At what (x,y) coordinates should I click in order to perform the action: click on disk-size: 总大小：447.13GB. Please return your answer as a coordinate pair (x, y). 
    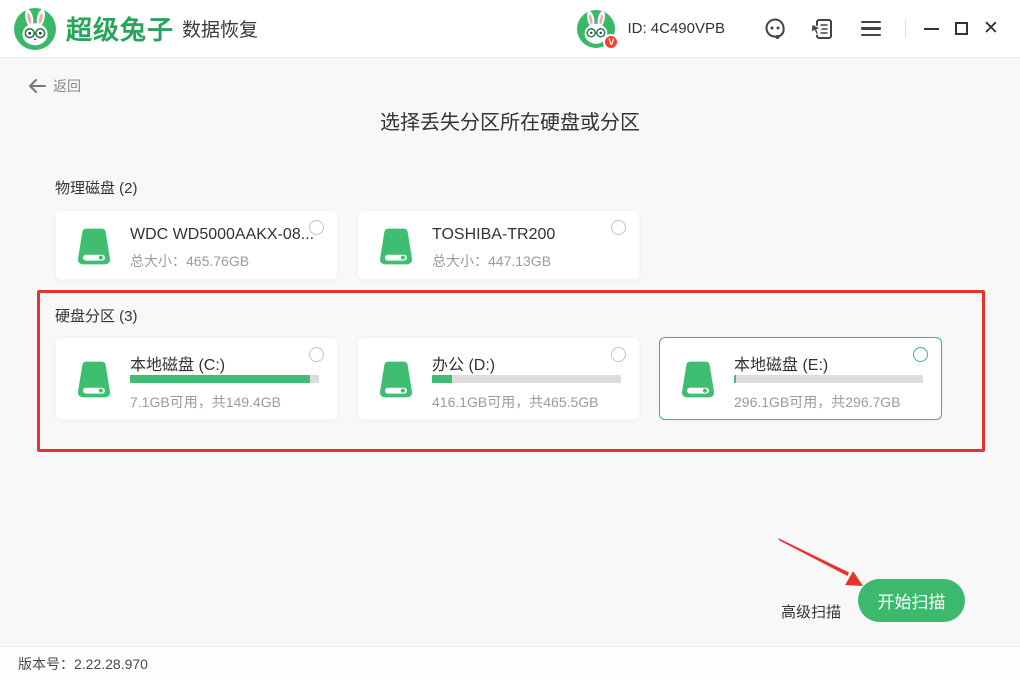
    Looking at the image, I should click on (492, 261).